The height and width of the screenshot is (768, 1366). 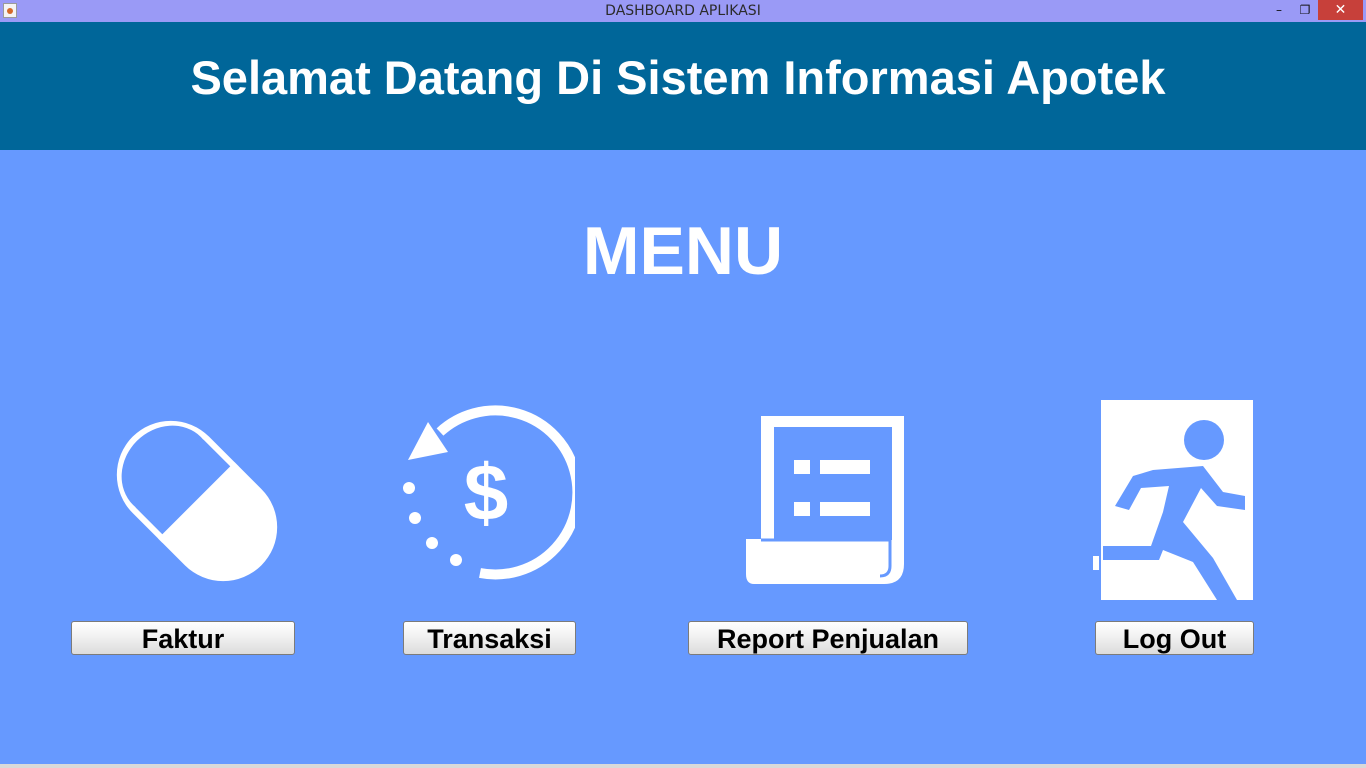 What do you see at coordinates (489, 638) in the screenshot?
I see `transaksi-button: Transaksi` at bounding box center [489, 638].